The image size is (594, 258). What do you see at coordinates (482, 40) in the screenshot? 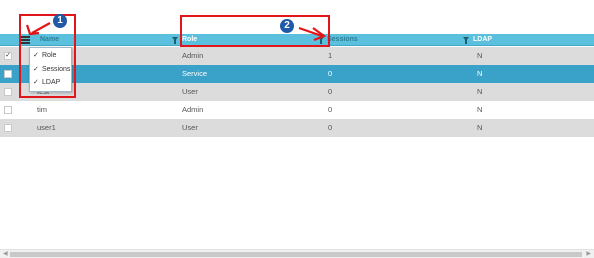
I see `column-header-ldap: LDAP` at bounding box center [482, 40].